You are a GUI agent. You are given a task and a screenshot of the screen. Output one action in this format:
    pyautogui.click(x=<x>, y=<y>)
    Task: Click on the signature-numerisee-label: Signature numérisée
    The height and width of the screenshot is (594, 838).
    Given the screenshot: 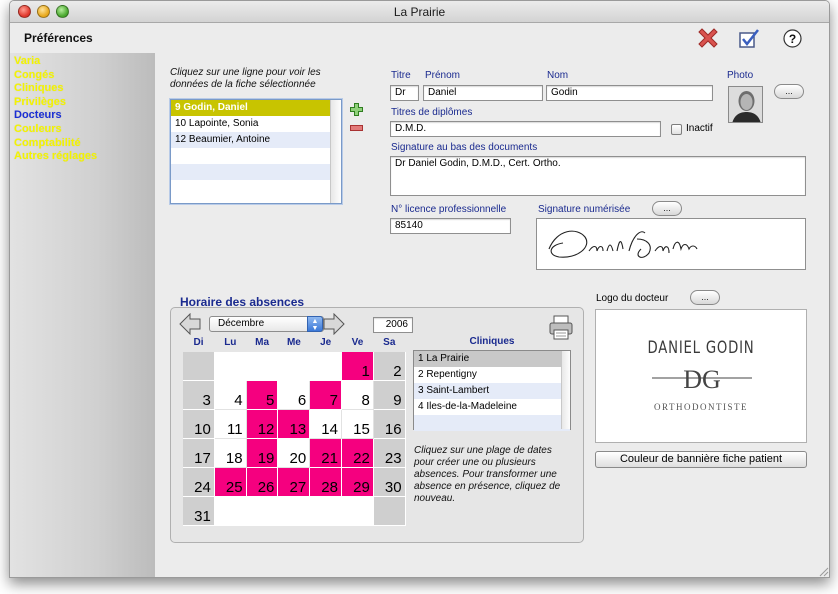 What is the action you would take?
    pyautogui.click(x=584, y=209)
    